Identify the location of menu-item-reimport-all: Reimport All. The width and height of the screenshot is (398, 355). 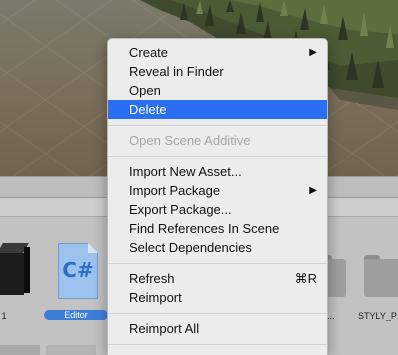
(217, 328).